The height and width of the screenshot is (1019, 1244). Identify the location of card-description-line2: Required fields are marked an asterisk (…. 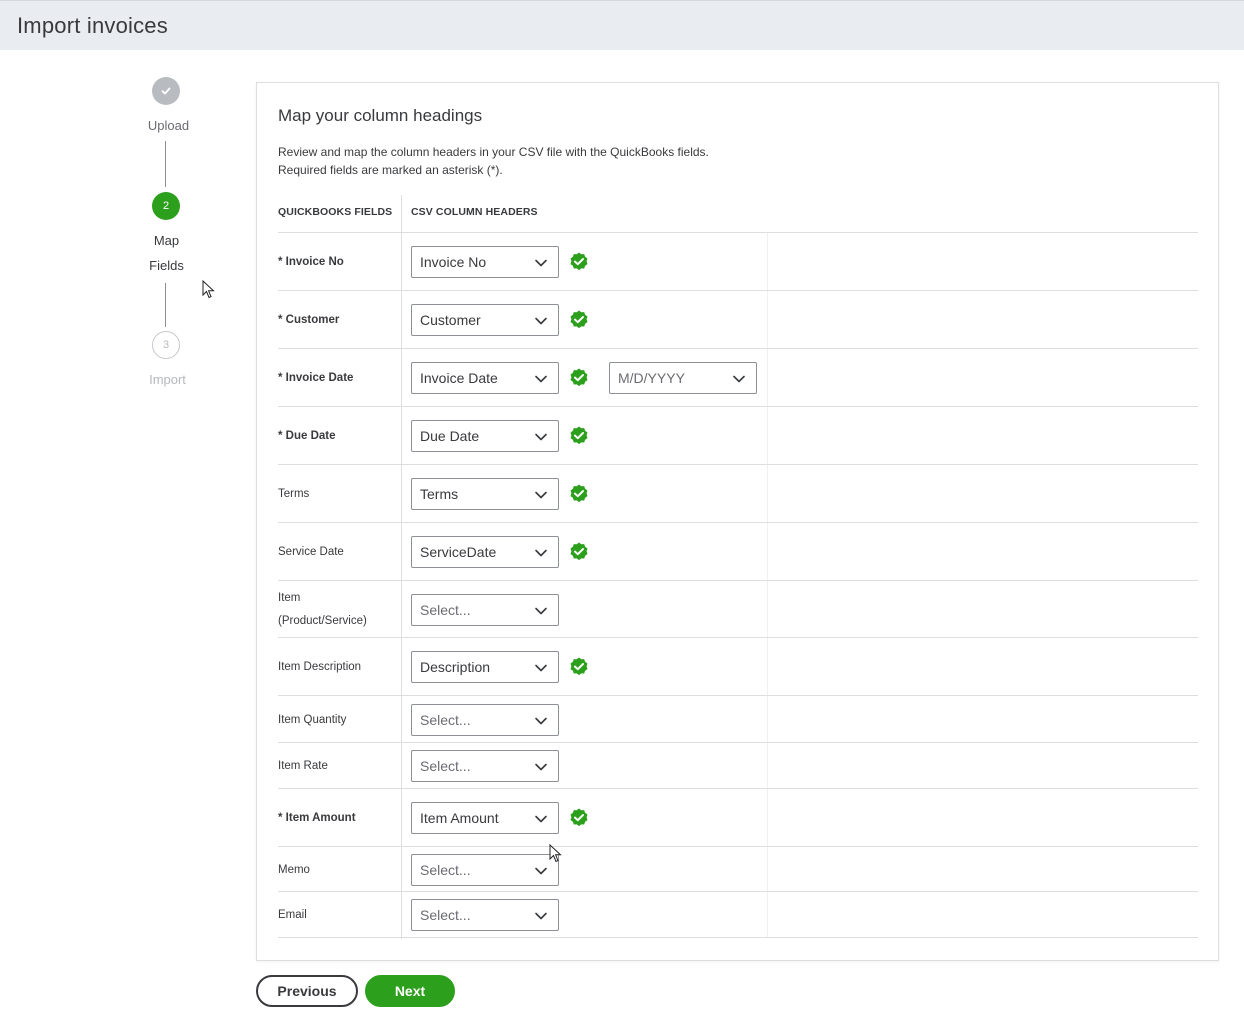
(390, 170).